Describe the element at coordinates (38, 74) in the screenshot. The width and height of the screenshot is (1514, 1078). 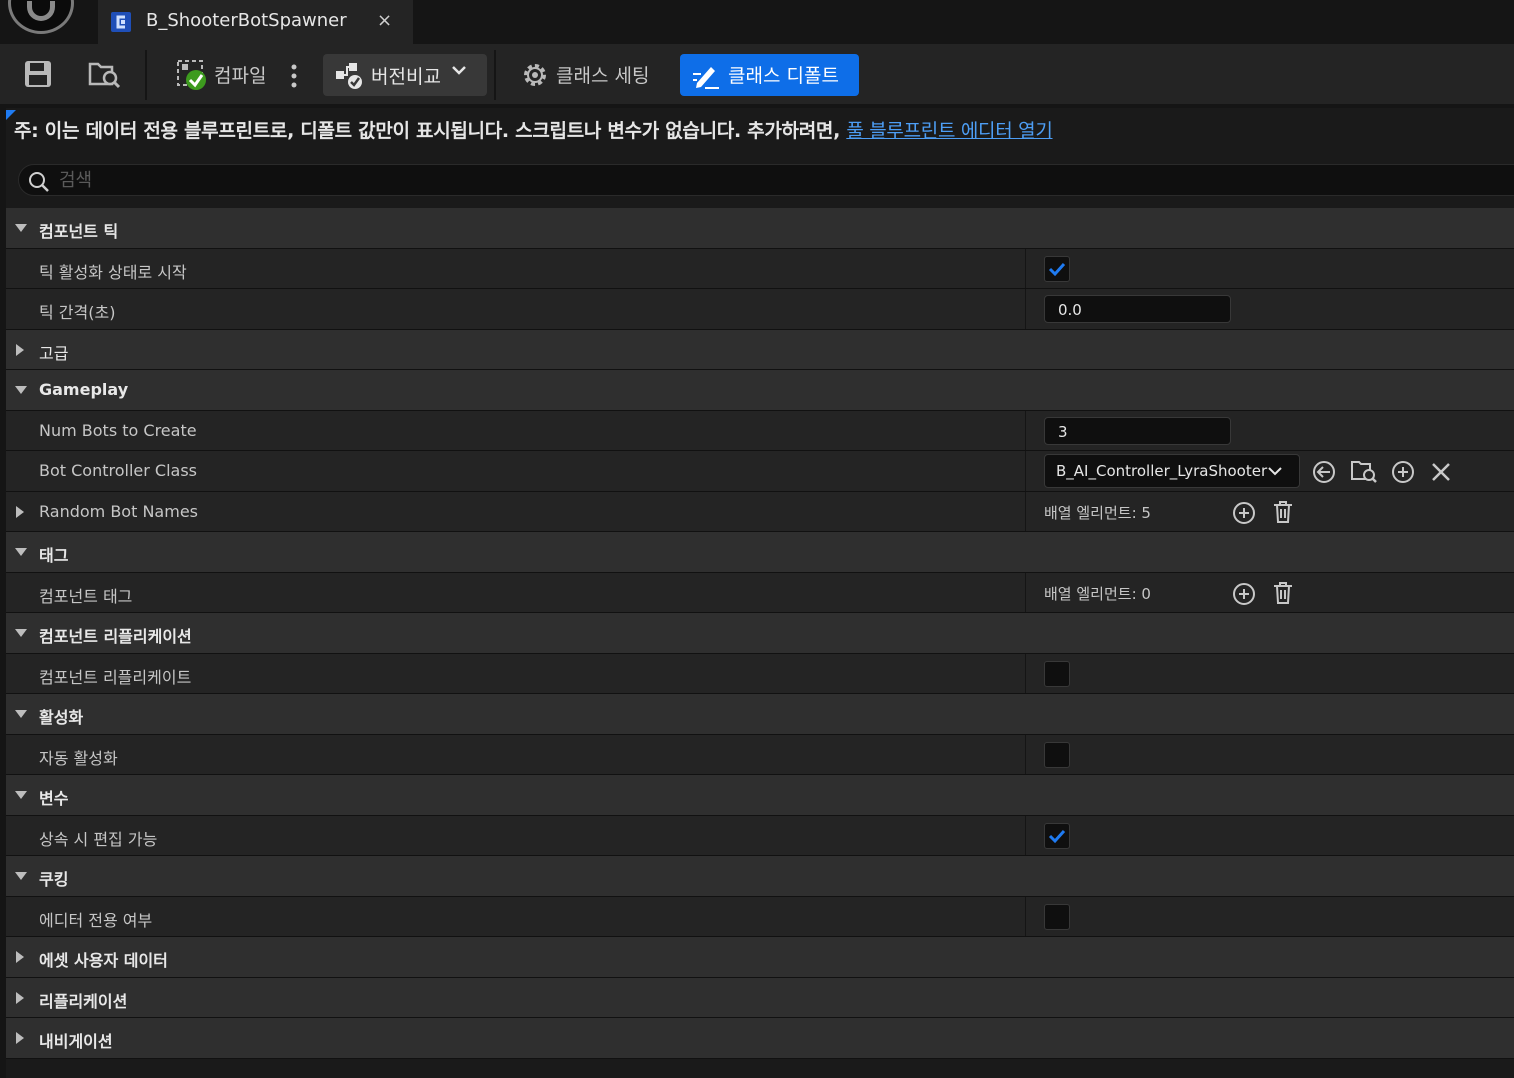
I see `save-icon` at that location.